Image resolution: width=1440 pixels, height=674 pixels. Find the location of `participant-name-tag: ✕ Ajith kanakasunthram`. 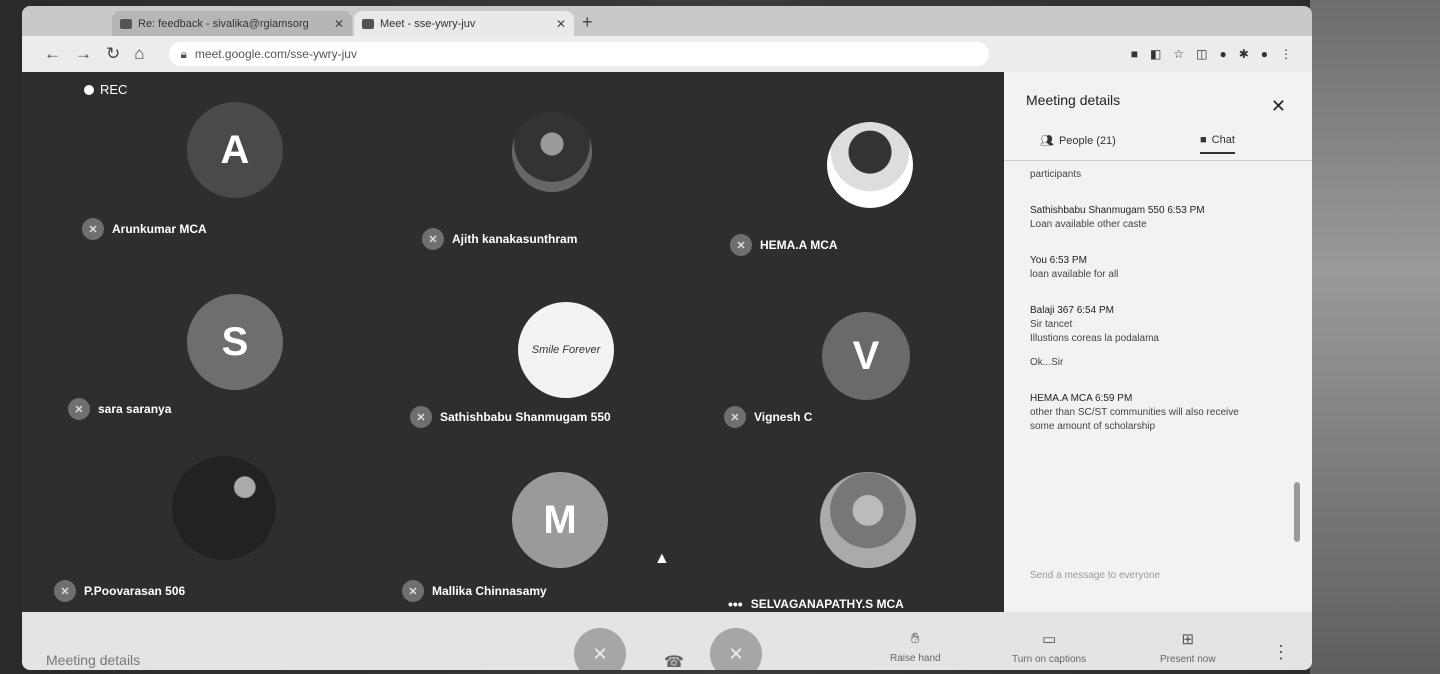

participant-name-tag: ✕ Ajith kanakasunthram is located at coordinates (499, 239).